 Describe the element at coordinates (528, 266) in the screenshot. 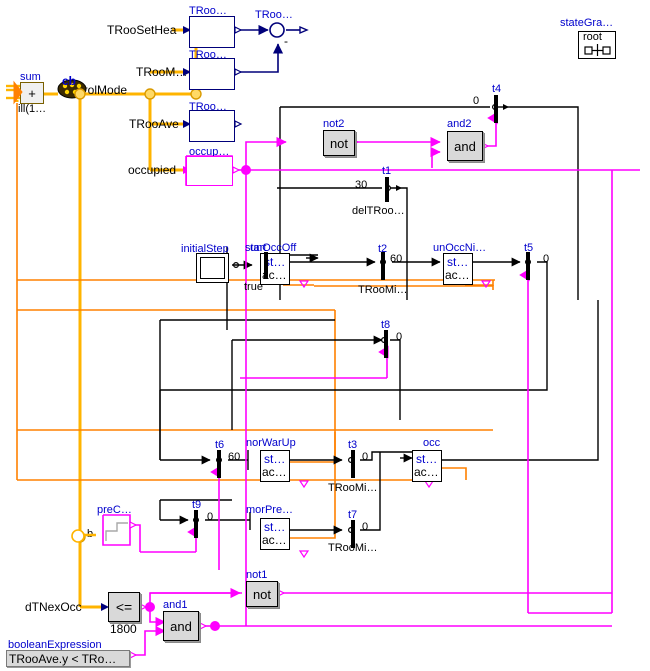

I see `transition-bar-t5` at that location.